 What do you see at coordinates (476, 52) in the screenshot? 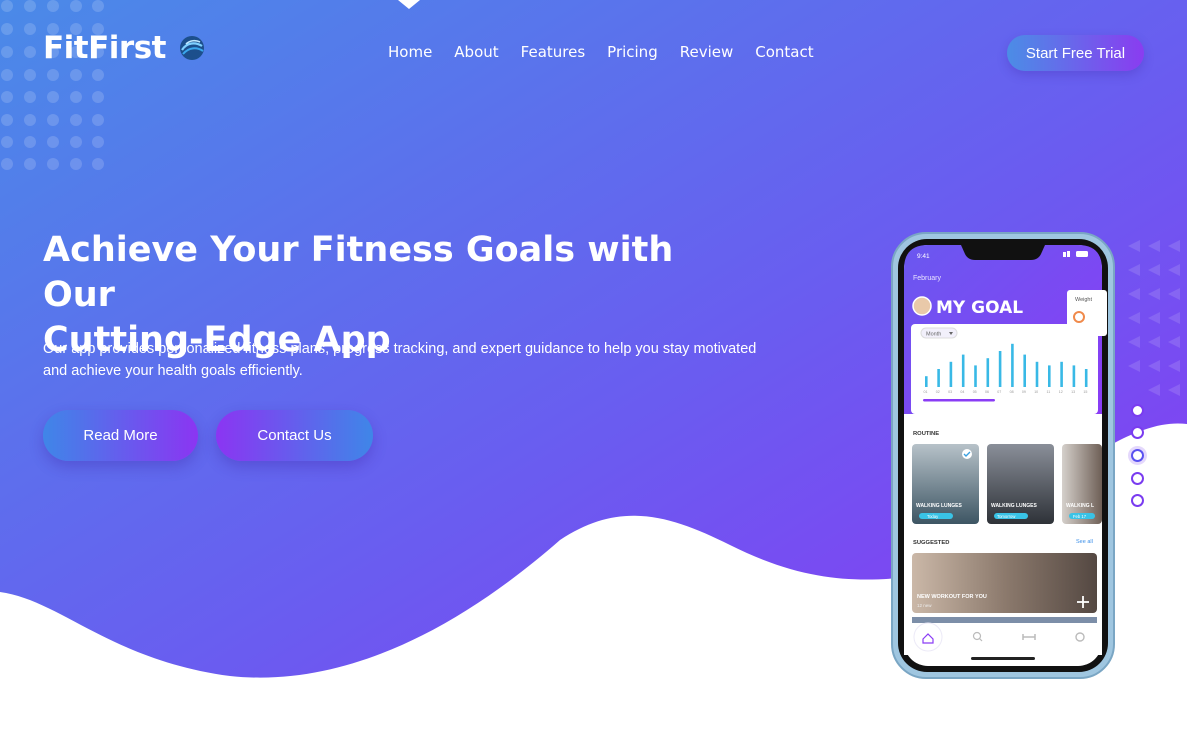
I see `nav-about: About` at bounding box center [476, 52].